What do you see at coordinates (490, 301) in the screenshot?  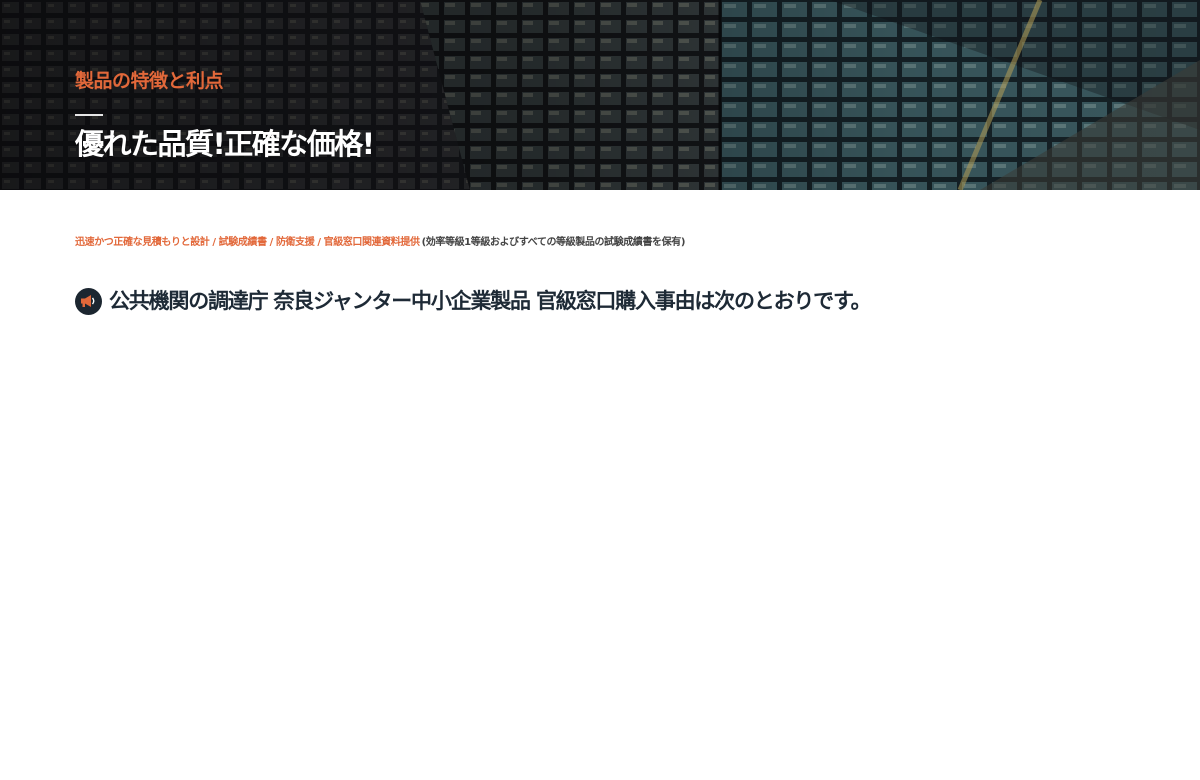 I see `reason-heading-text: 公共機関の調達庁 奈良ジャンター中小企業製品 官級窓口購入事由は次のとおりです。` at bounding box center [490, 301].